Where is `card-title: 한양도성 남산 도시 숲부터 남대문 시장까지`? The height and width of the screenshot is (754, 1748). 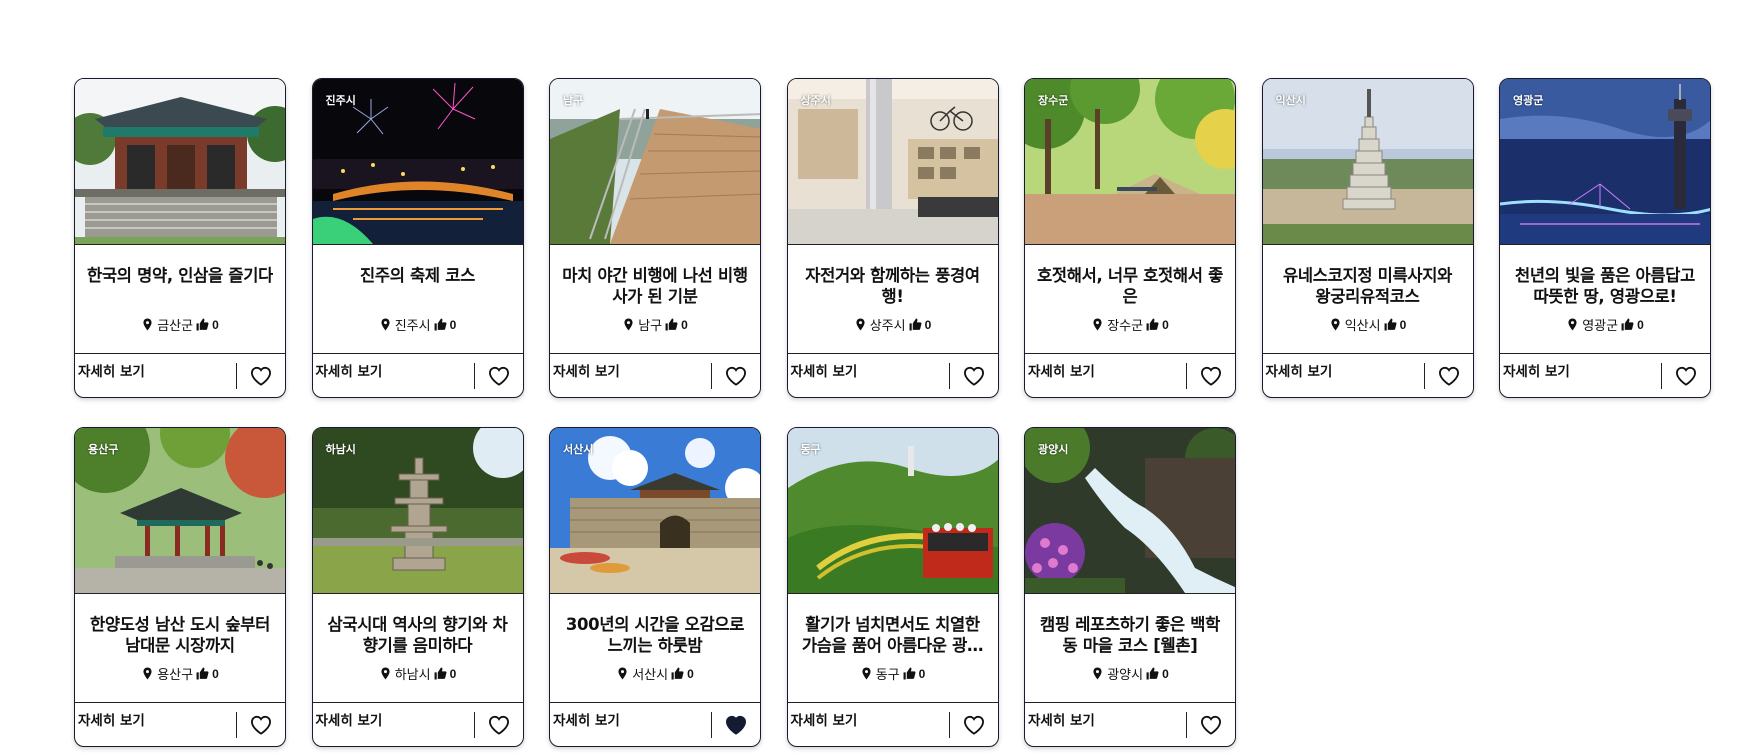 card-title: 한양도성 남산 도시 숲부터 남대문 시장까지 is located at coordinates (179, 635).